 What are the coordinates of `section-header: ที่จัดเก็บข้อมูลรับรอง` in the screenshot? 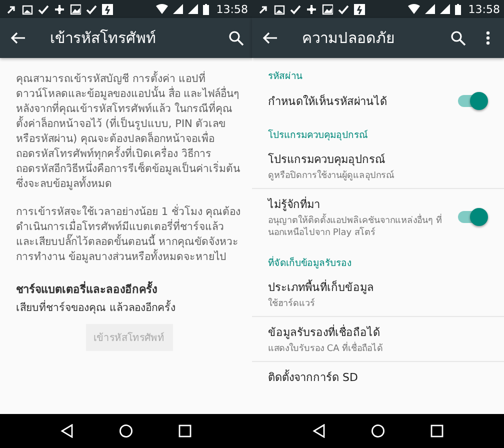 It's located at (310, 263).